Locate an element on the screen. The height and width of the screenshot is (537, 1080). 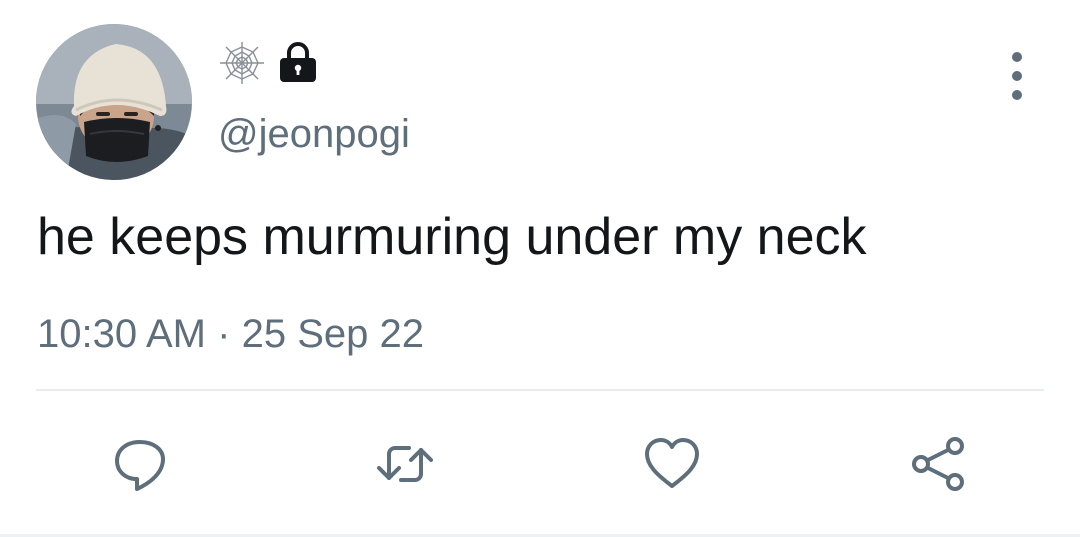
reply-icon is located at coordinates (140, 465).